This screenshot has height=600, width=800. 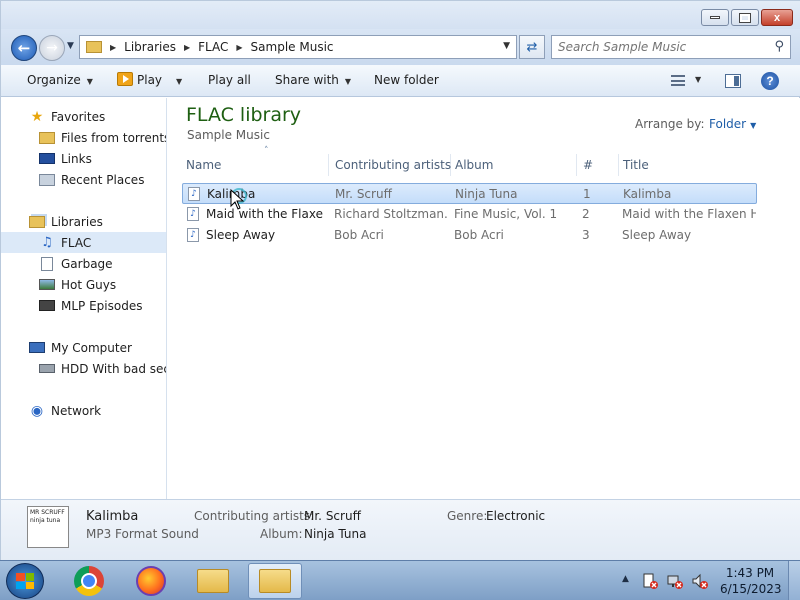 I want to click on minimize-icon, so click(x=715, y=17).